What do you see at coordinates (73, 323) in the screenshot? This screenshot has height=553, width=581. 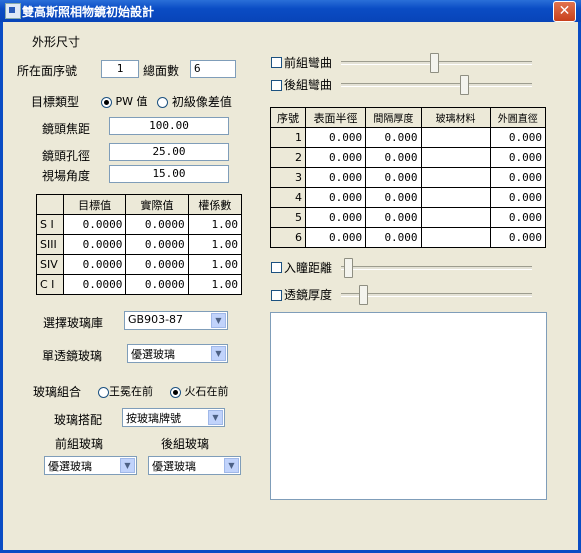 I see `glass-lib-label: 選擇玻璃庫` at bounding box center [73, 323].